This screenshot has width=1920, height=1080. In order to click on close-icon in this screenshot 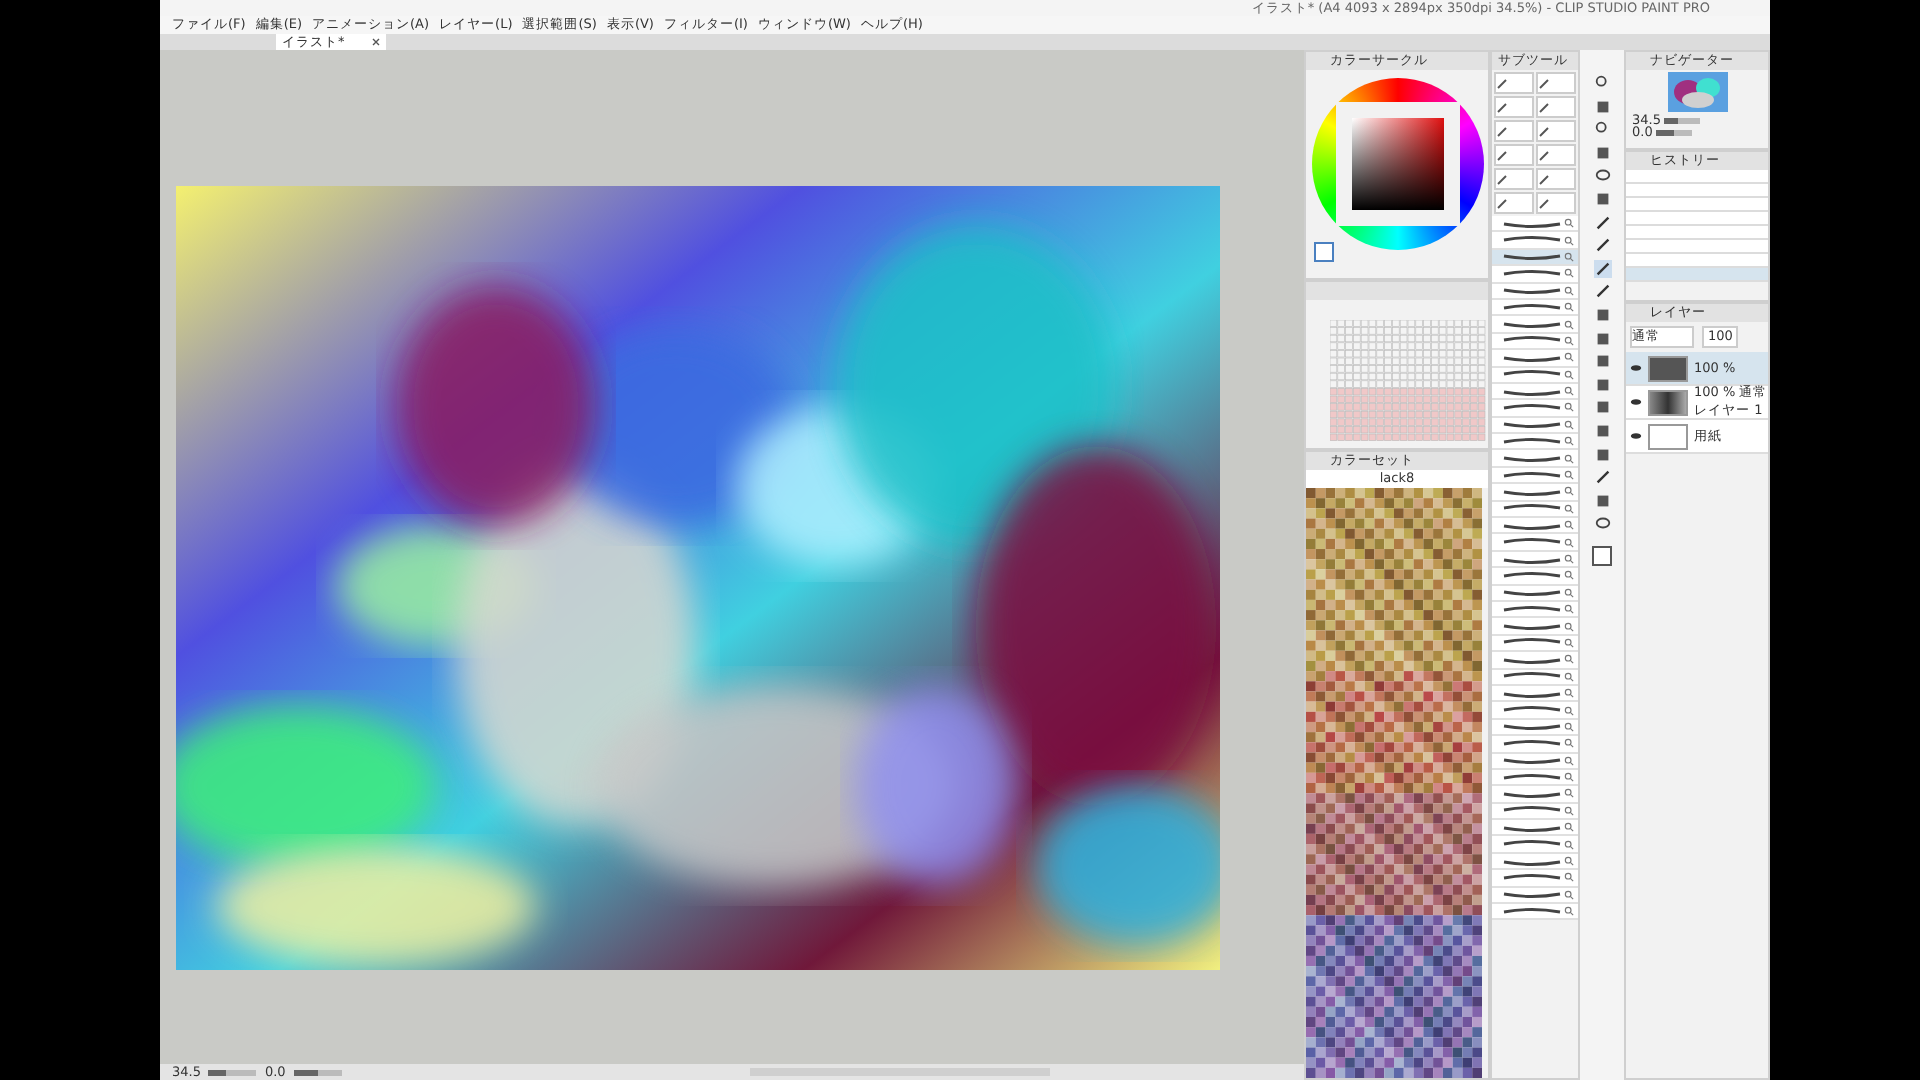, I will do `click(376, 42)`.